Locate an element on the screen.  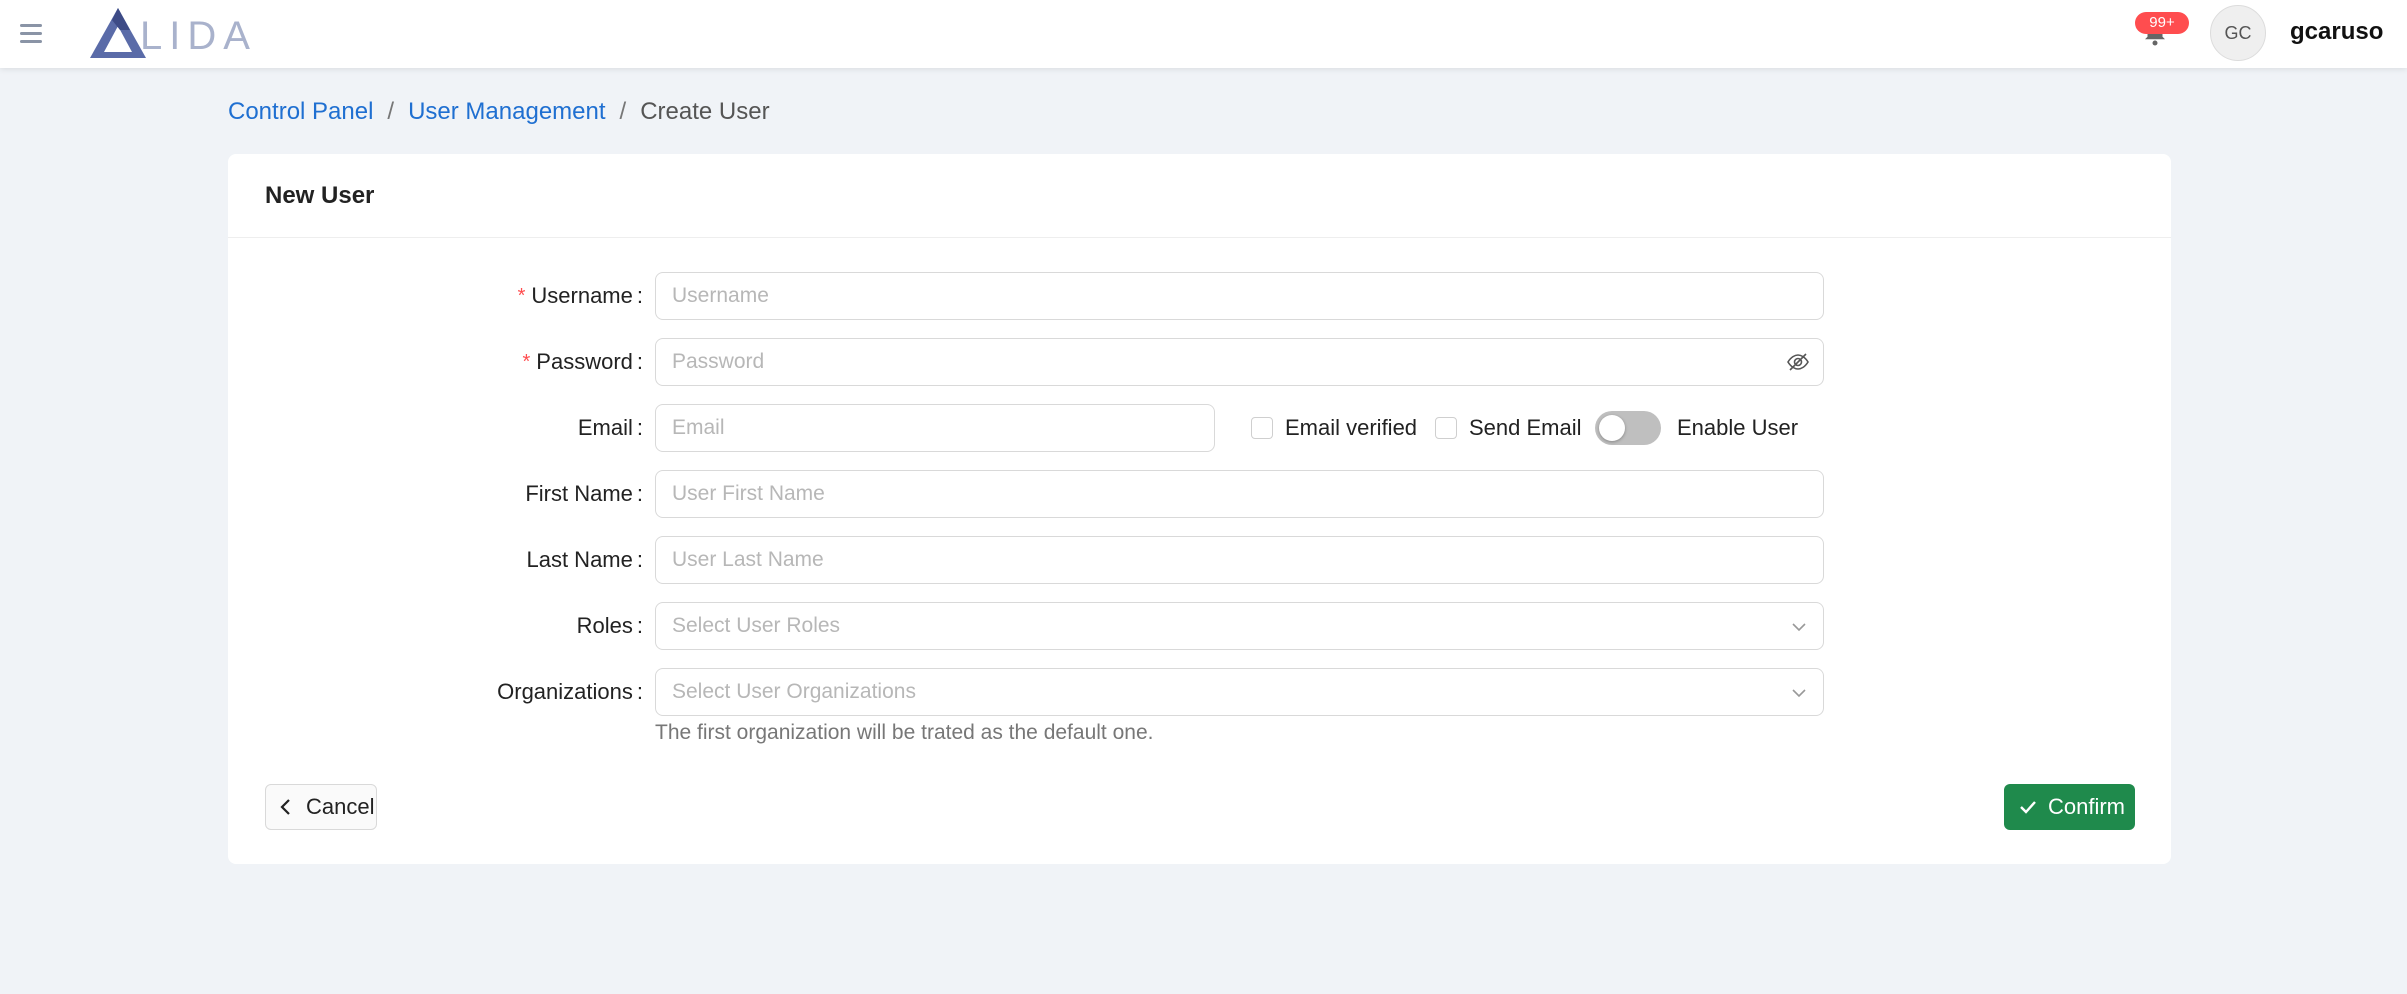
username-row: * Username : is located at coordinates (1199, 296).